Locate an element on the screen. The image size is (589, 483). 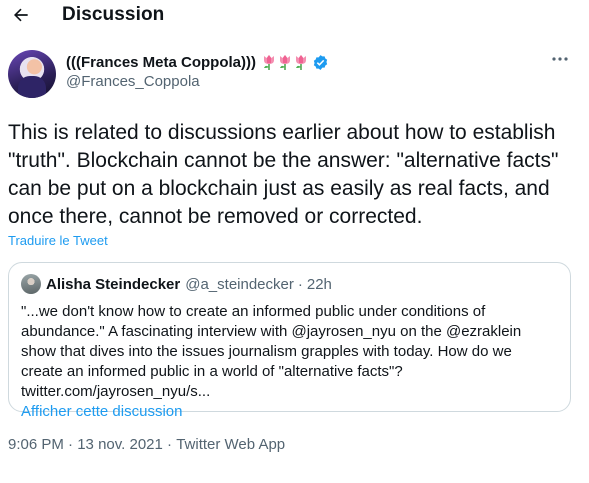
translate-tweet-link: Traduire le Tweet is located at coordinates (58, 240).